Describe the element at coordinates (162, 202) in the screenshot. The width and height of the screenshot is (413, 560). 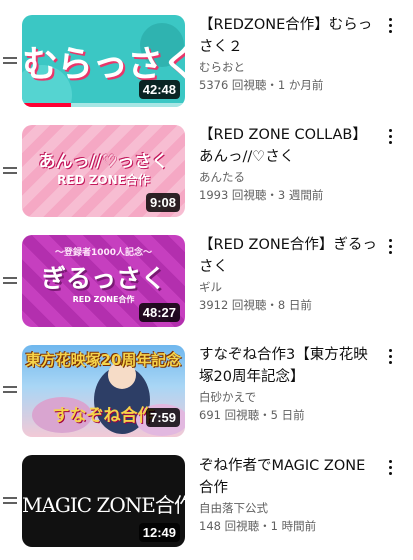
I see `video-duration: 9:08` at that location.